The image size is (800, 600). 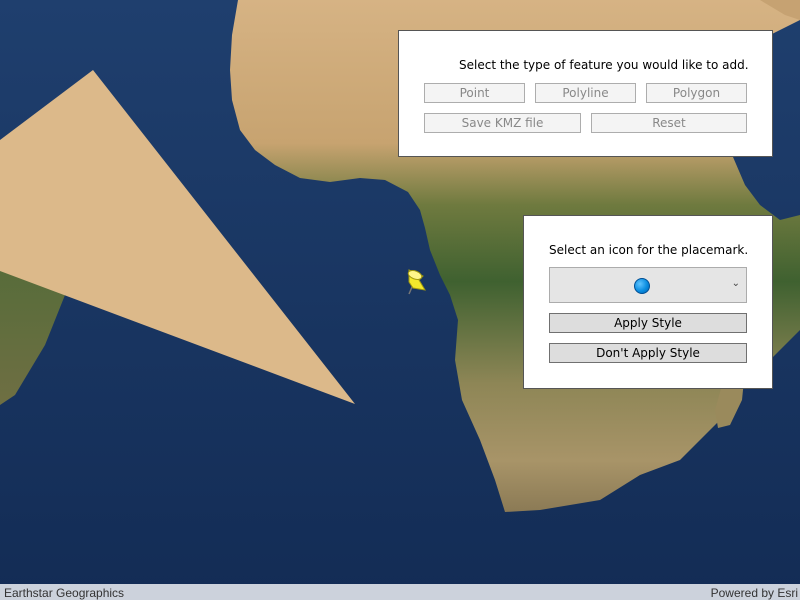 What do you see at coordinates (696, 93) in the screenshot?
I see `polygon-button: Polygon` at bounding box center [696, 93].